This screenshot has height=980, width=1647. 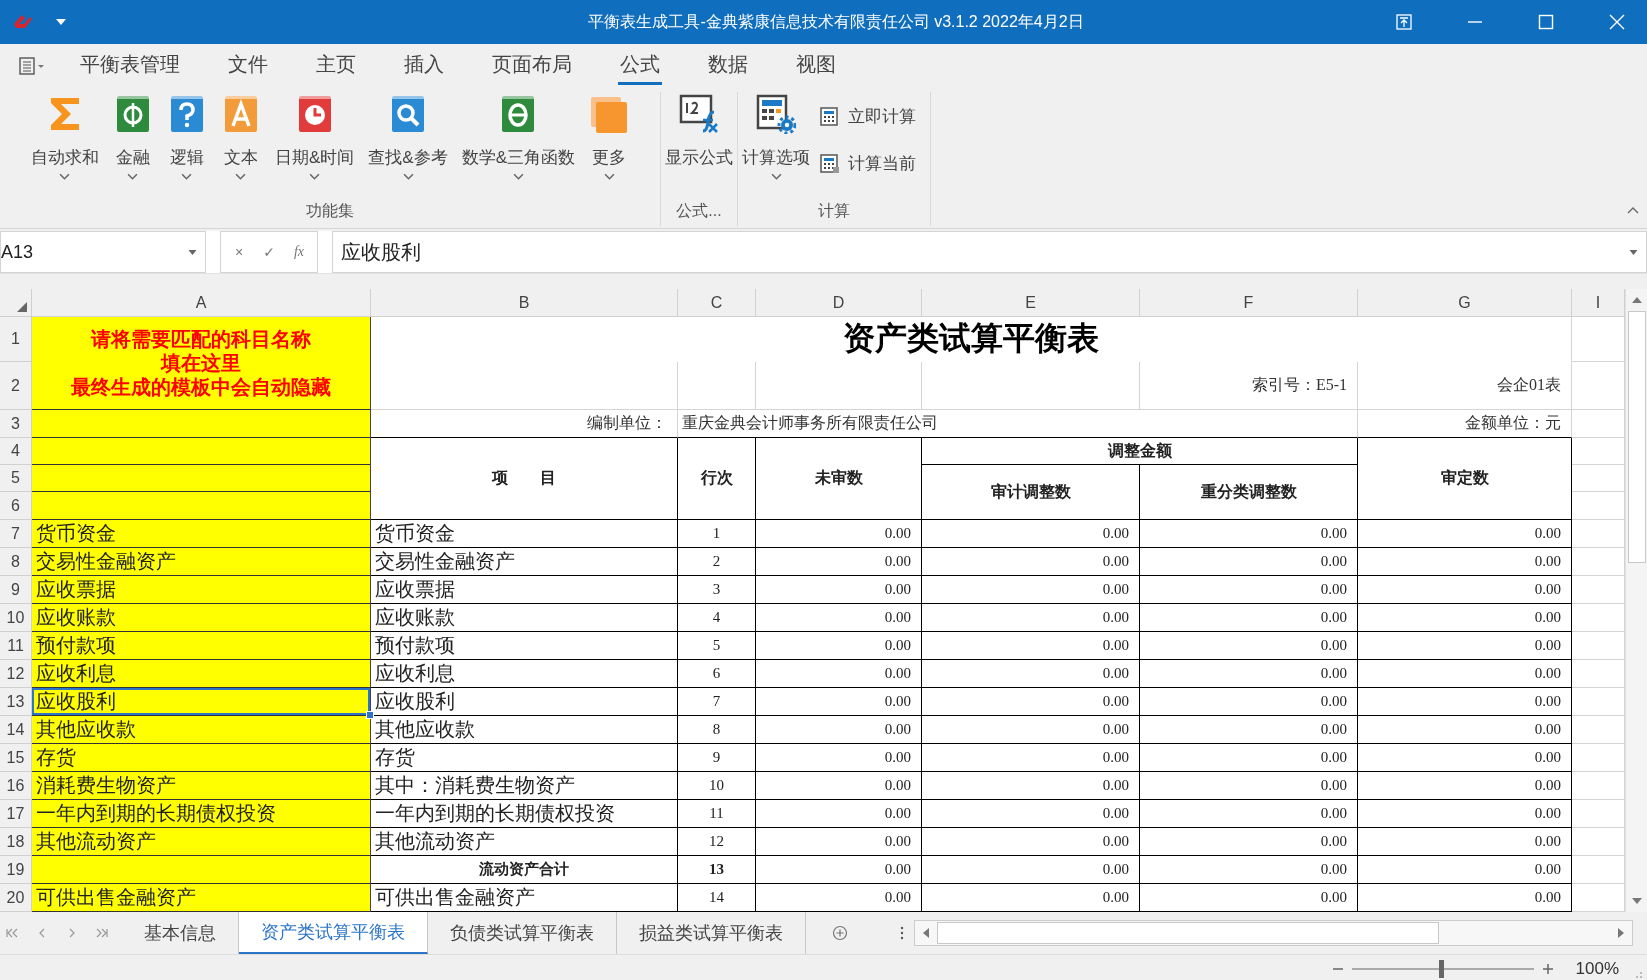 I want to click on ribbon-tab: 插入, so click(x=424, y=66).